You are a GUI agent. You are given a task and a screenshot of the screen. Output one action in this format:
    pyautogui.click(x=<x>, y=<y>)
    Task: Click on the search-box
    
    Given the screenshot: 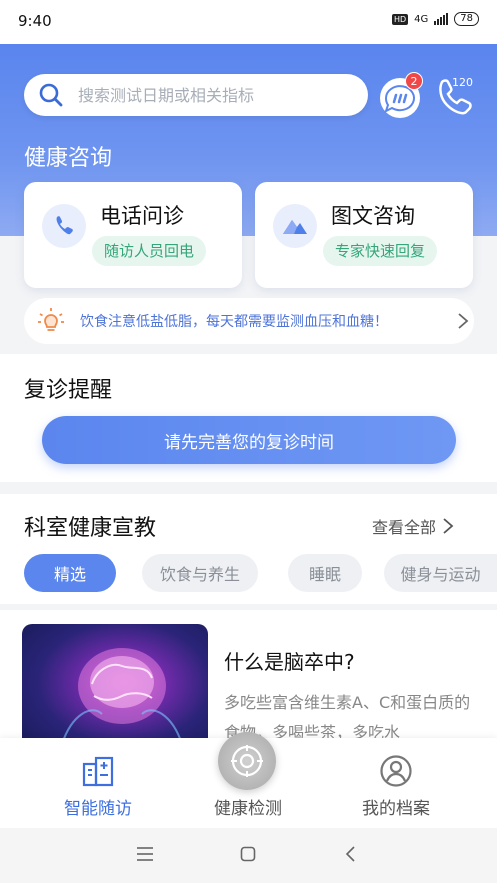 What is the action you would take?
    pyautogui.click(x=196, y=95)
    